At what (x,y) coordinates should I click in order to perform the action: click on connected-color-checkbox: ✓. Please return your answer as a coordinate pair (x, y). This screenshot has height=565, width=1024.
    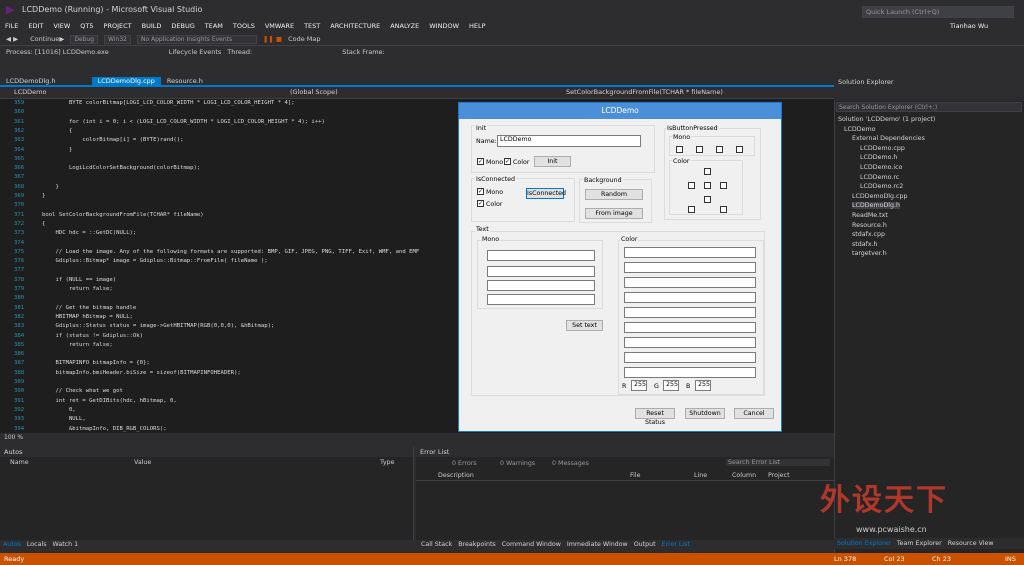
    Looking at the image, I should click on (480, 203).